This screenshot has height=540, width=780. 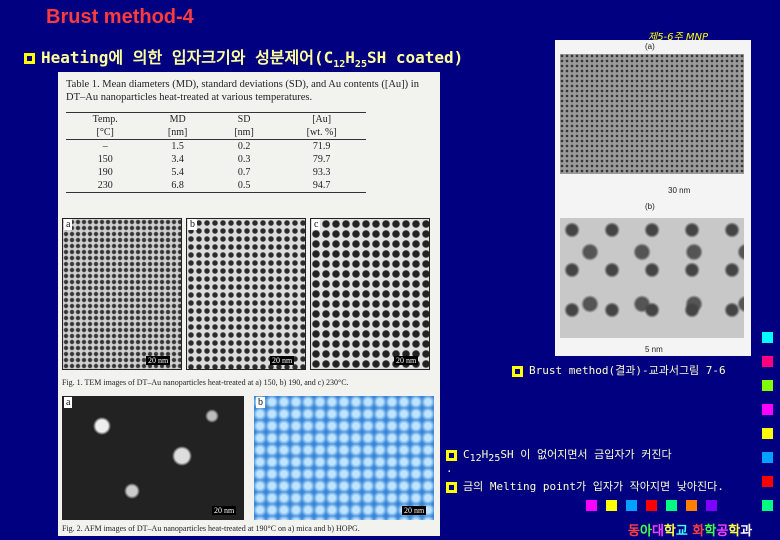 I want to click on note-line-2: 금의 Melting point가 입자가 작아지면 낮아진다., so click(x=596, y=487).